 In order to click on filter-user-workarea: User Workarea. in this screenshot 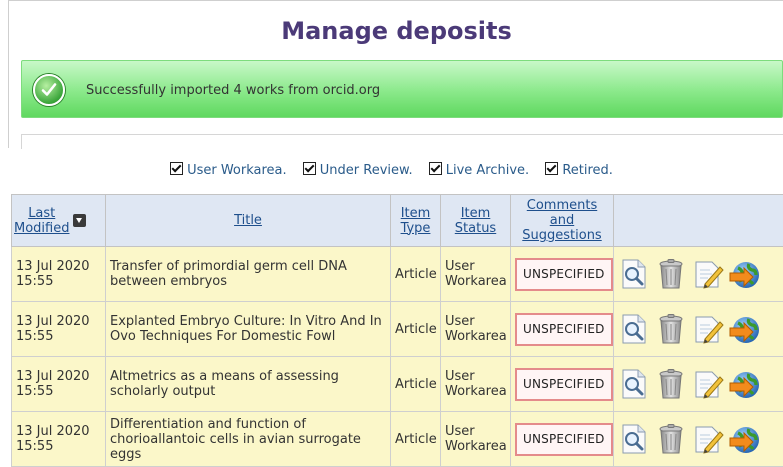, I will do `click(228, 170)`.